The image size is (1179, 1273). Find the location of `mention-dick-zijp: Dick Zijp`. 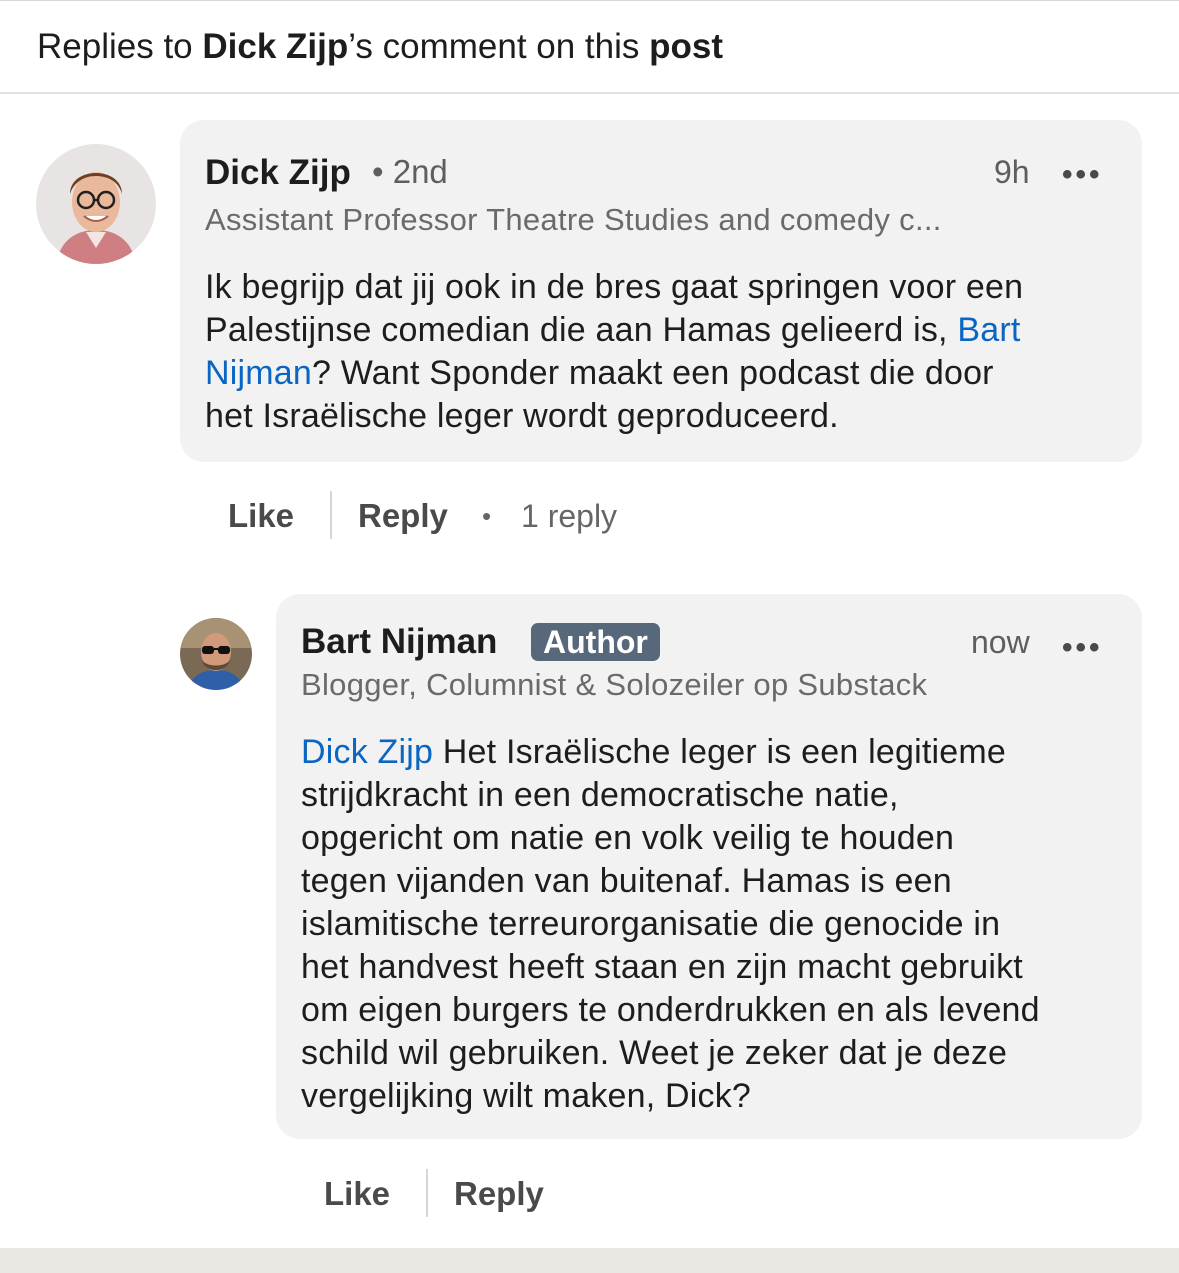

mention-dick-zijp: Dick Zijp is located at coordinates (367, 752).